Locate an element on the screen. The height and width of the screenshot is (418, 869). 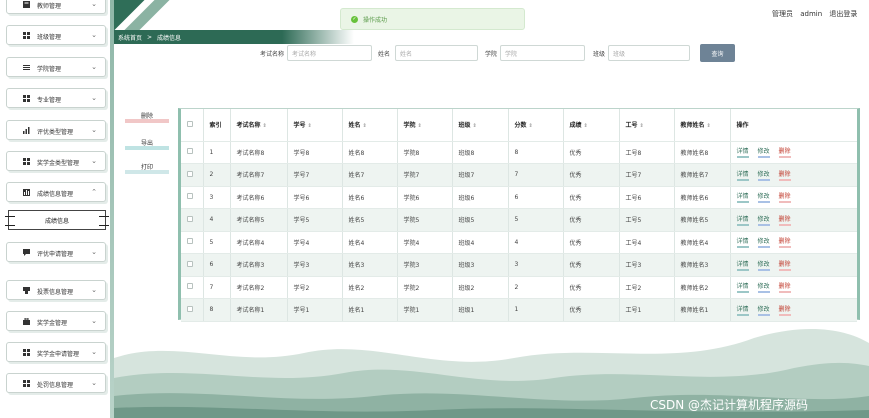
export-button: 导出 is located at coordinates (147, 145).